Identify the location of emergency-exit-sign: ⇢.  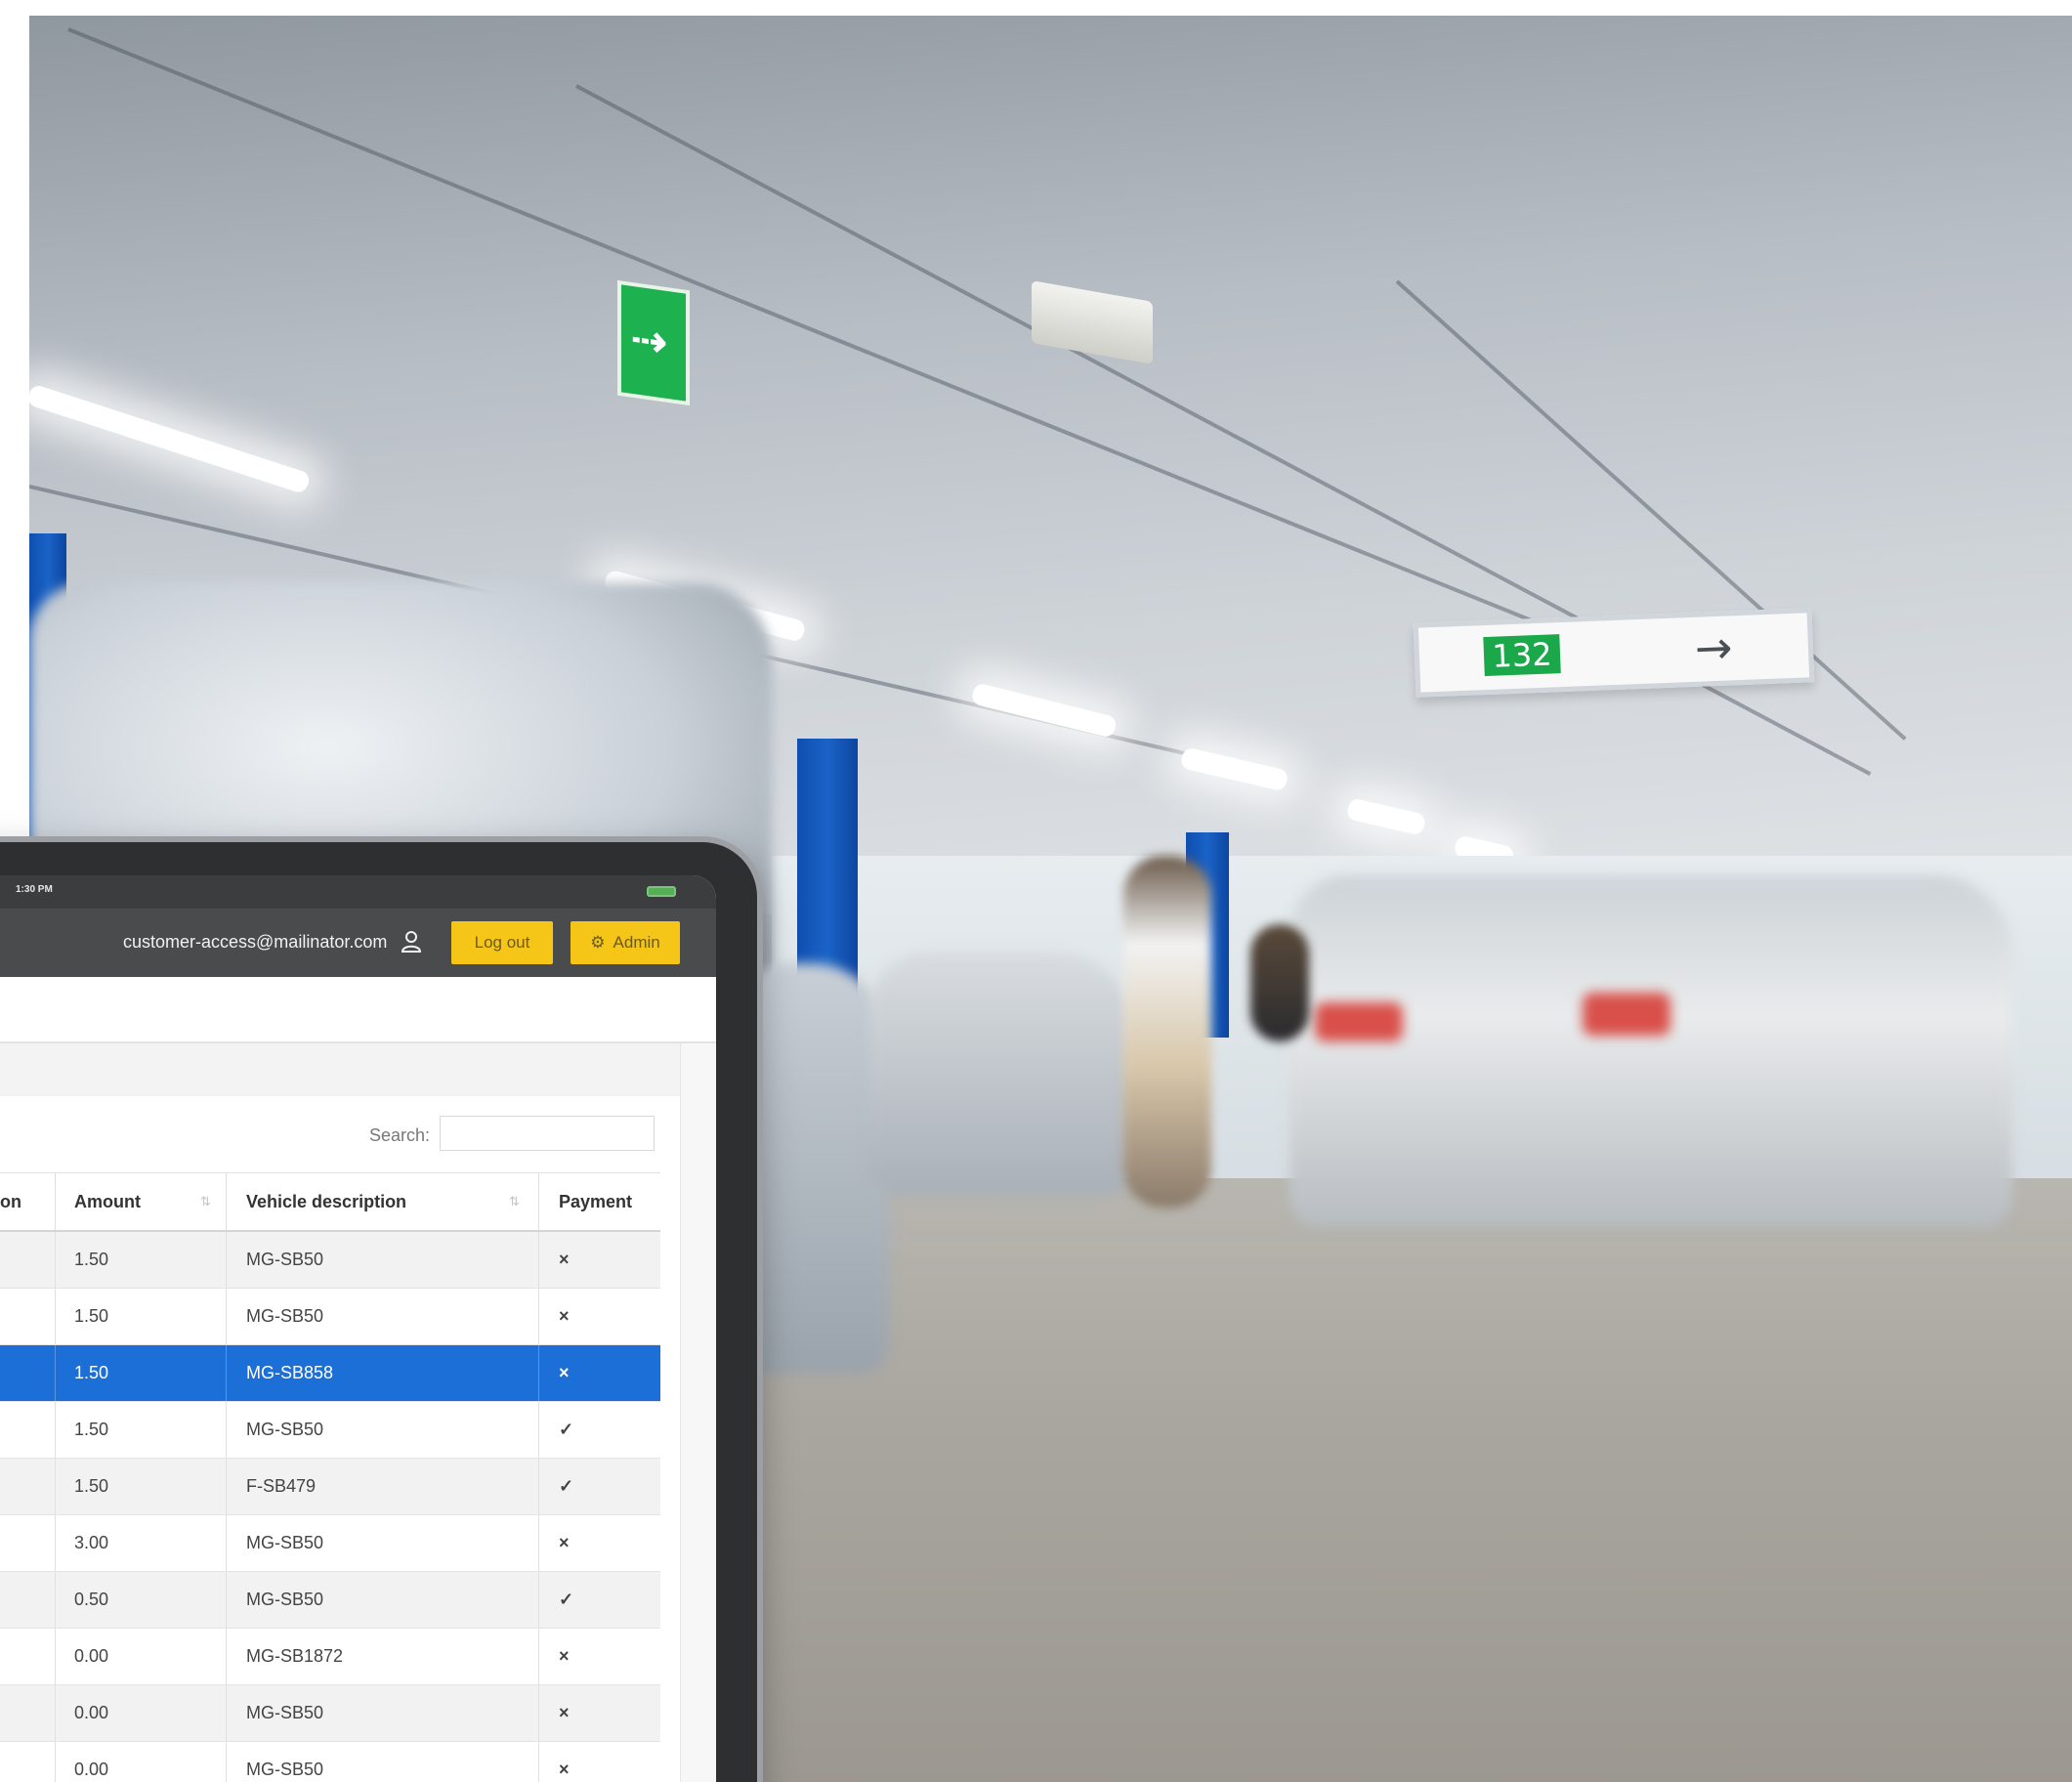
(653, 342).